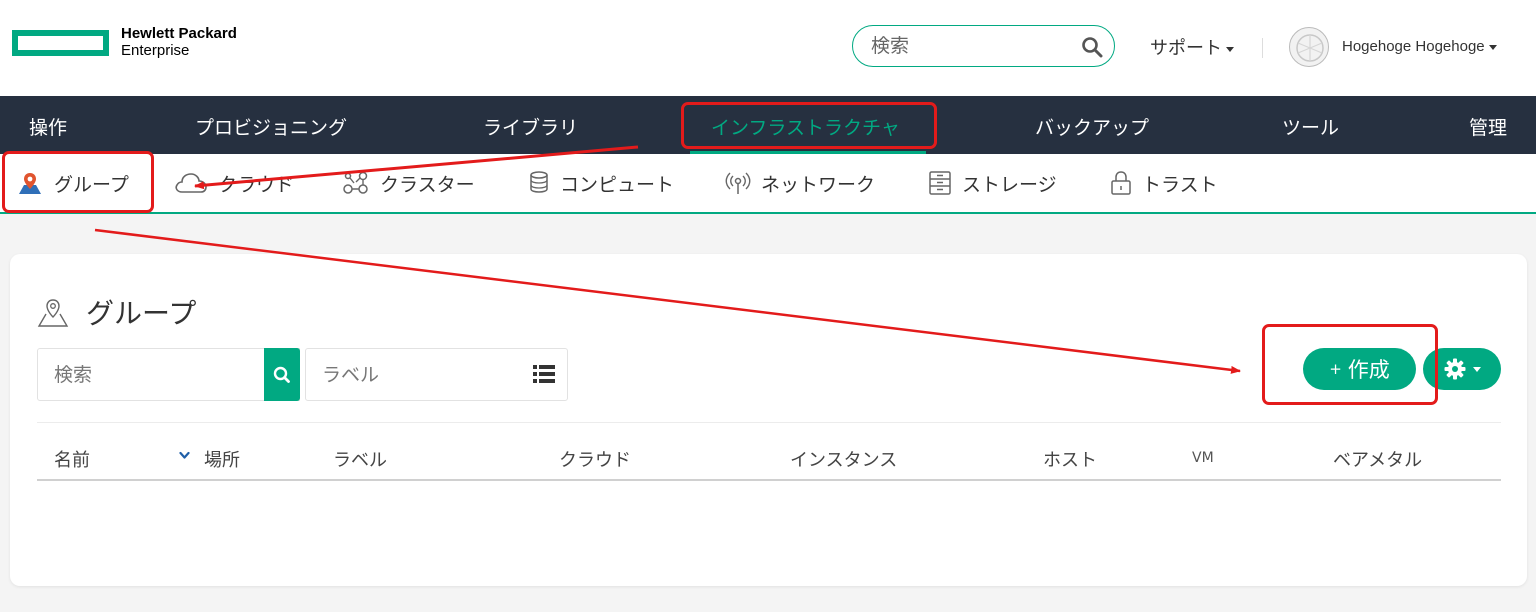 This screenshot has width=1536, height=612. I want to click on storage-icon, so click(940, 183).